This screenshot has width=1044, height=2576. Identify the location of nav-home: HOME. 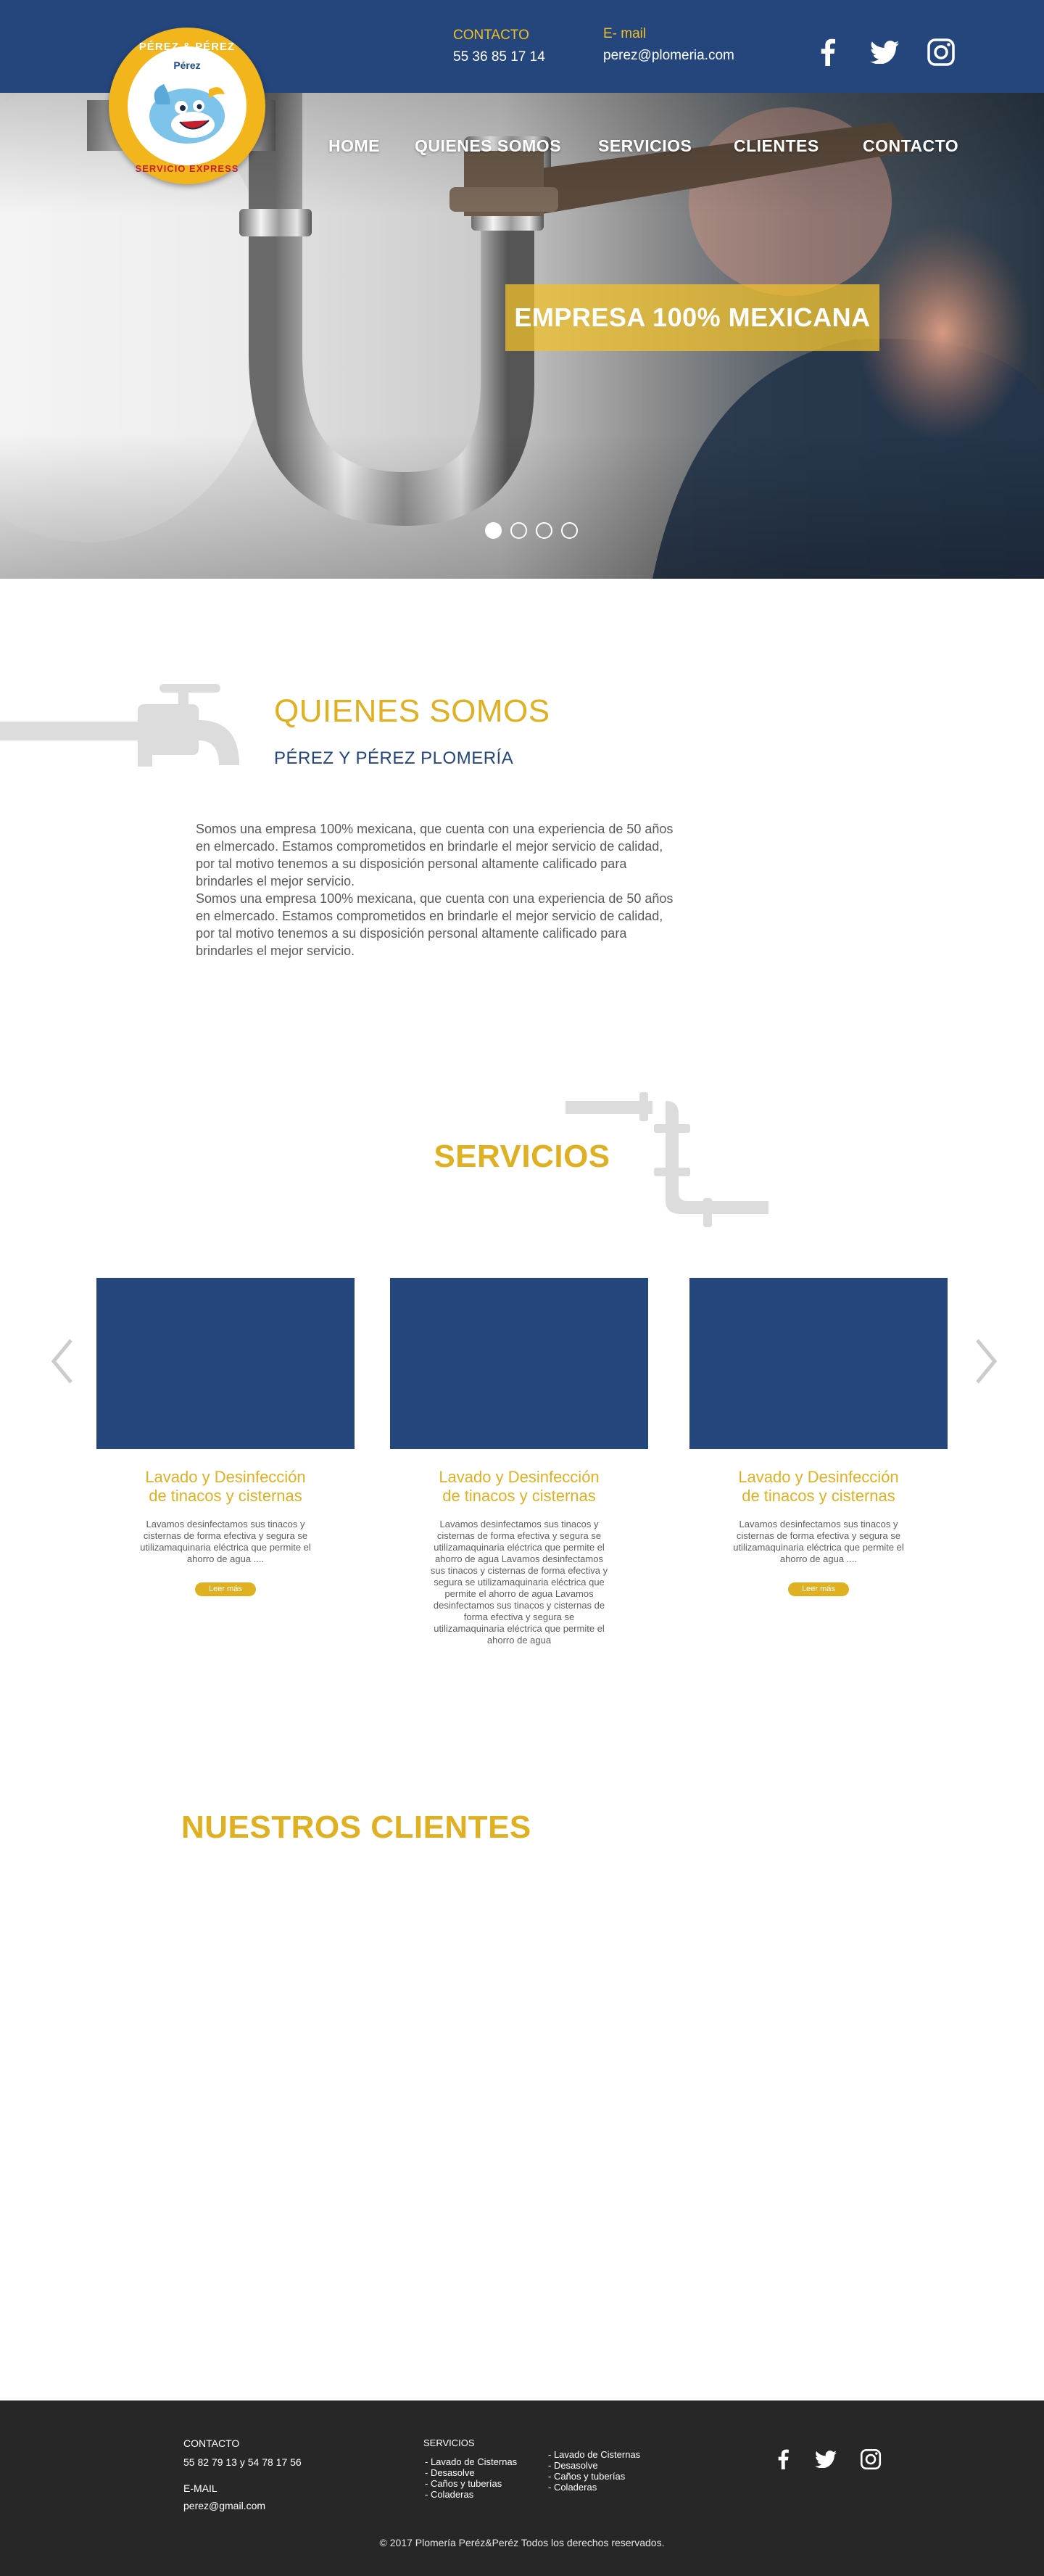
(354, 146).